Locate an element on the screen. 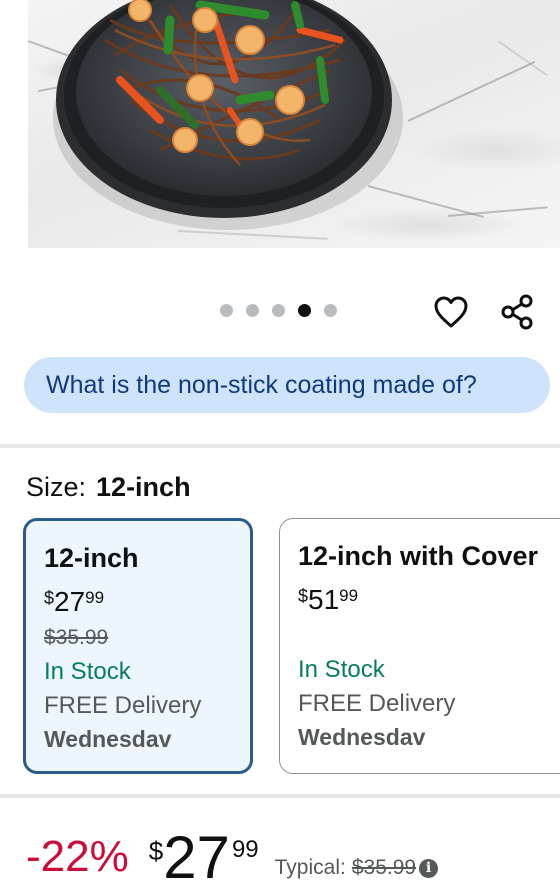  wishlist-button is located at coordinates (451, 312).